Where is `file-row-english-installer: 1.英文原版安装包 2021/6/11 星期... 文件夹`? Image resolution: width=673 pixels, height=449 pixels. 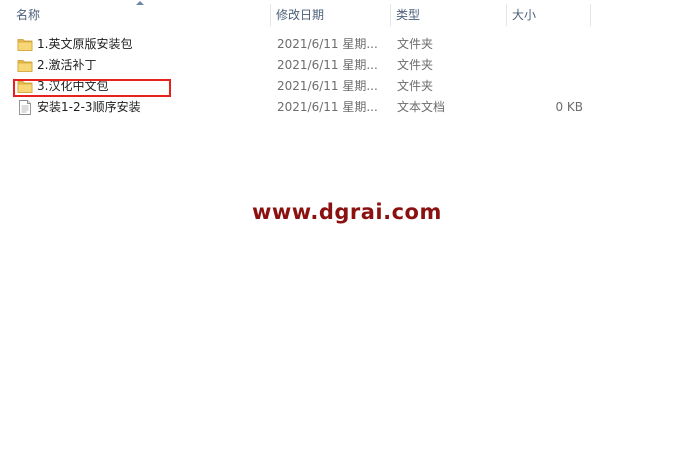 file-row-english-installer: 1.英文原版安装包 2021/6/11 星期... 文件夹 is located at coordinates (336, 44).